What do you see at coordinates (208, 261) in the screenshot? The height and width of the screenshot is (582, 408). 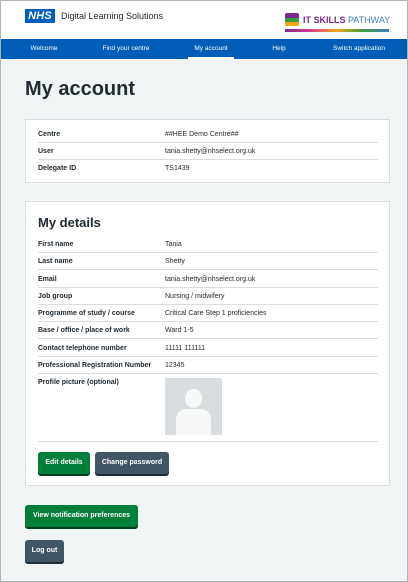 I see `details-row-last-name: Last name Shetty` at bounding box center [208, 261].